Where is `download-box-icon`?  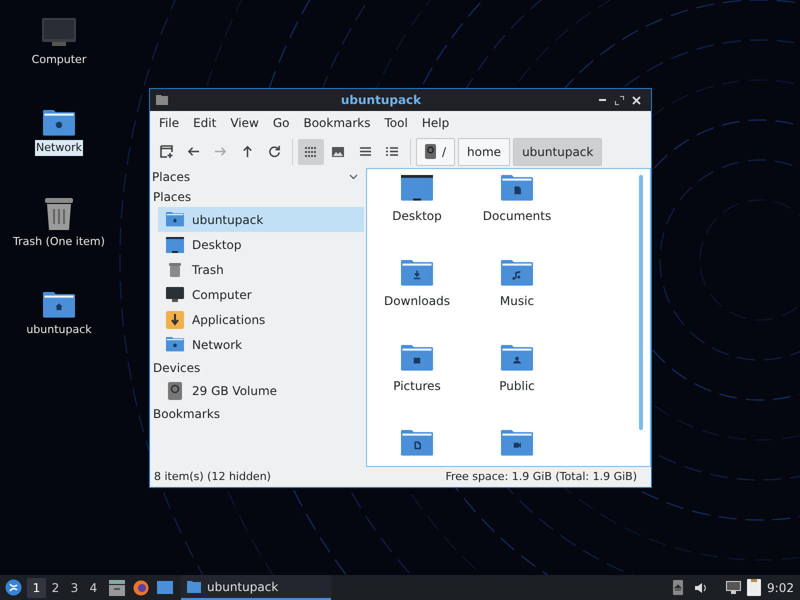 download-box-icon is located at coordinates (175, 319).